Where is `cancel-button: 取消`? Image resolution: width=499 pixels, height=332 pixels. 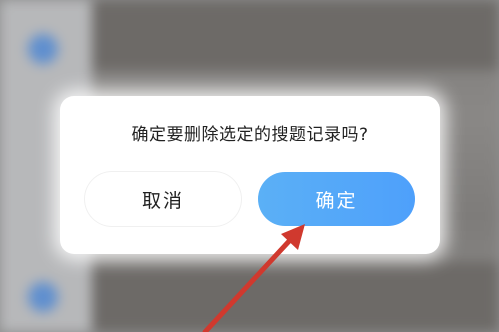
cancel-button: 取消 is located at coordinates (163, 199).